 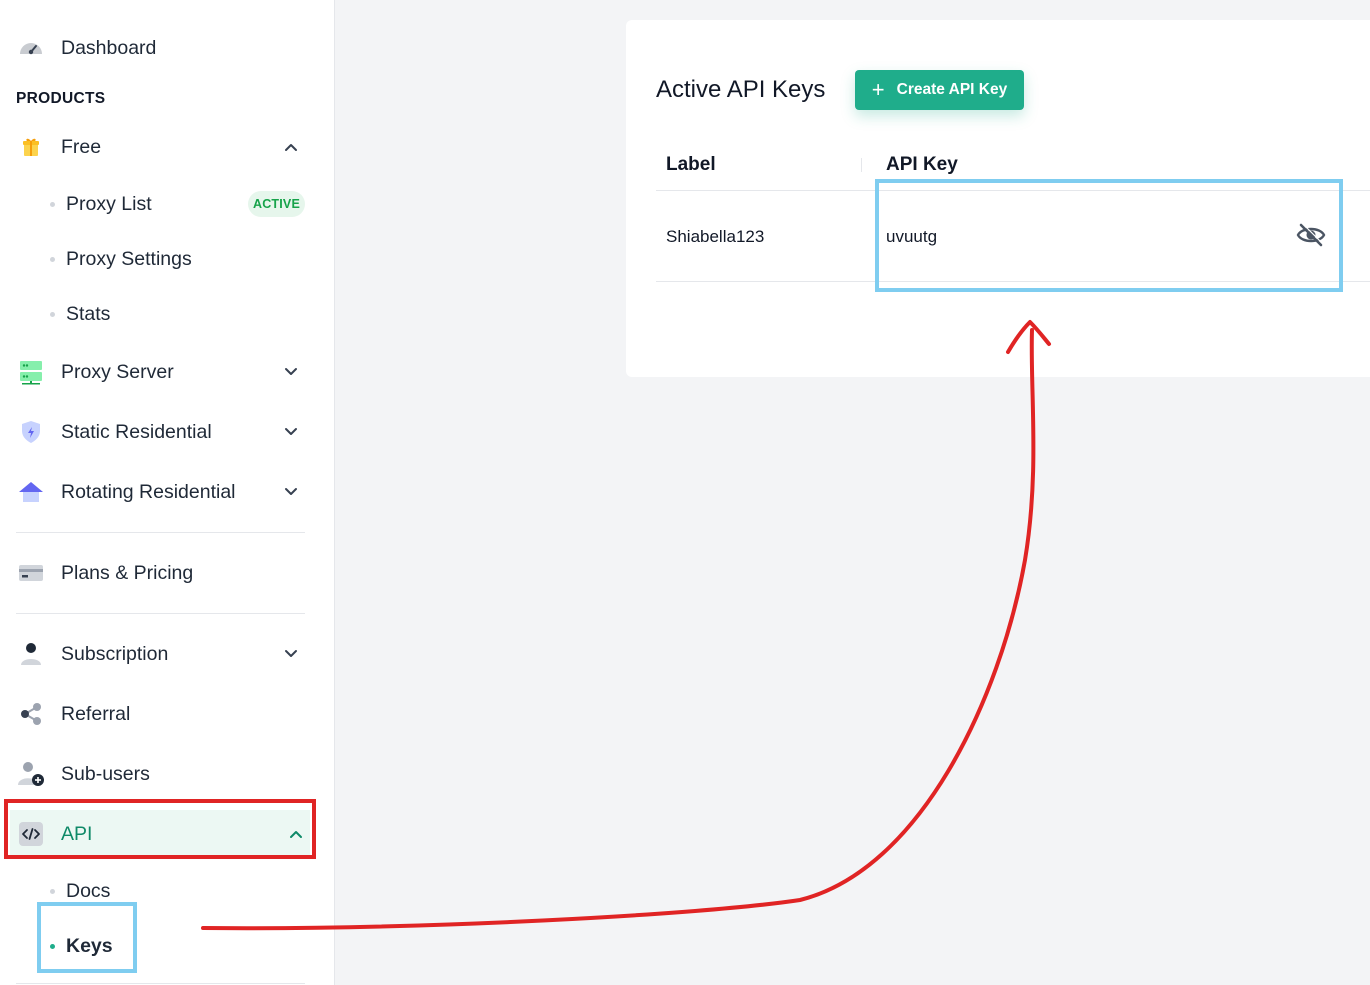 I want to click on status-badge: ACTIVE, so click(x=276, y=204).